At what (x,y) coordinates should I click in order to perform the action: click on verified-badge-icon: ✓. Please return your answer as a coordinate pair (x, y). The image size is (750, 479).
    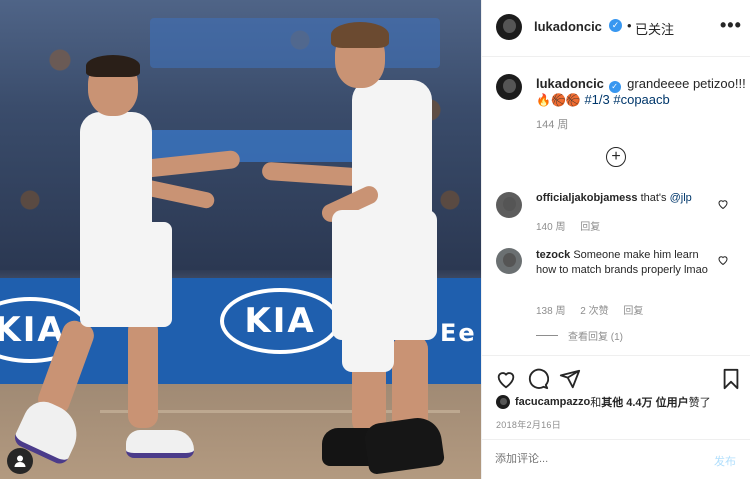
    Looking at the image, I should click on (615, 25).